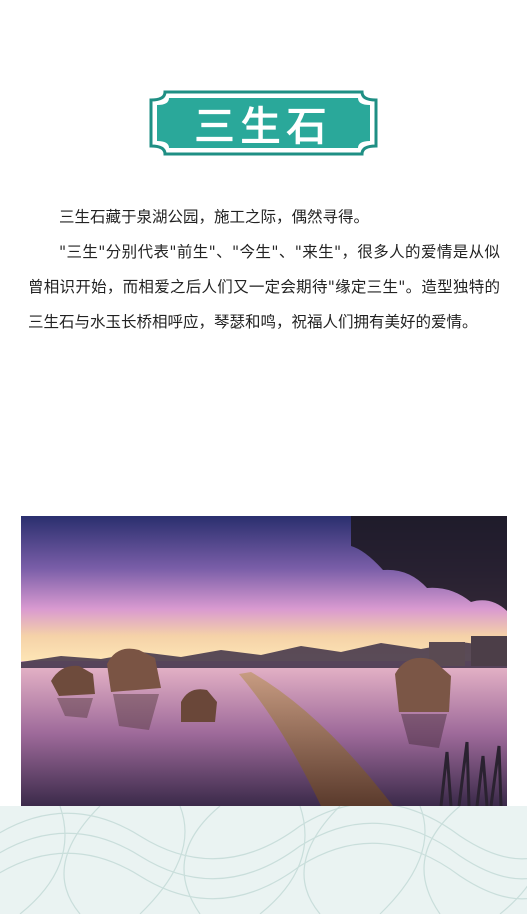 This screenshot has width=527, height=914. I want to click on title-badge: 三生石, so click(263, 123).